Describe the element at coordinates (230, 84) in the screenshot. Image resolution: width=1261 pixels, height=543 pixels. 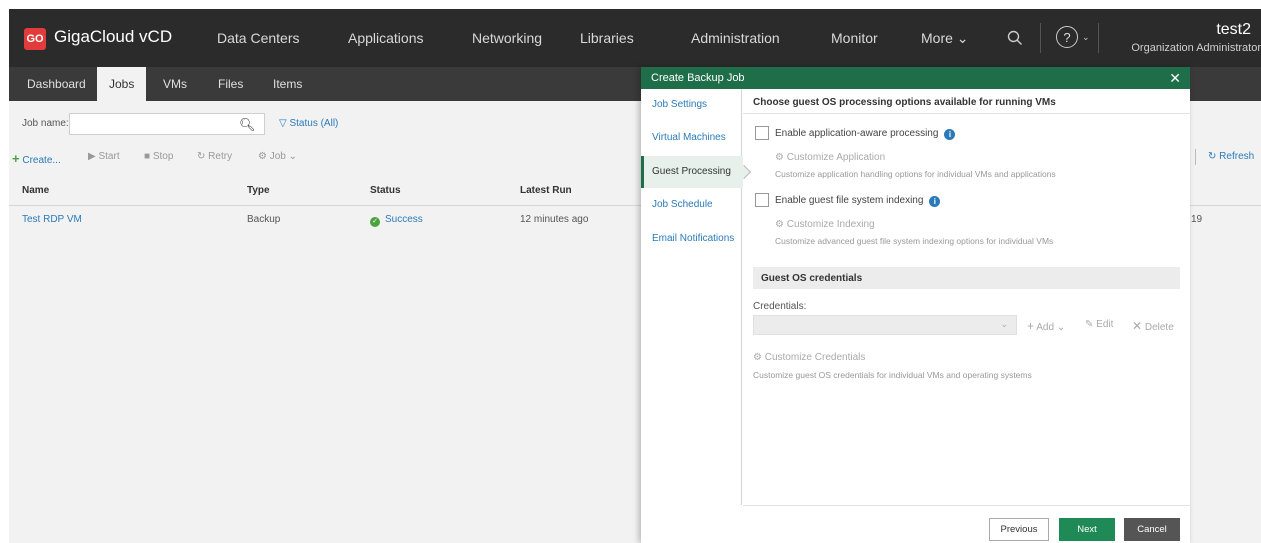
I see `tab-files: Files` at that location.